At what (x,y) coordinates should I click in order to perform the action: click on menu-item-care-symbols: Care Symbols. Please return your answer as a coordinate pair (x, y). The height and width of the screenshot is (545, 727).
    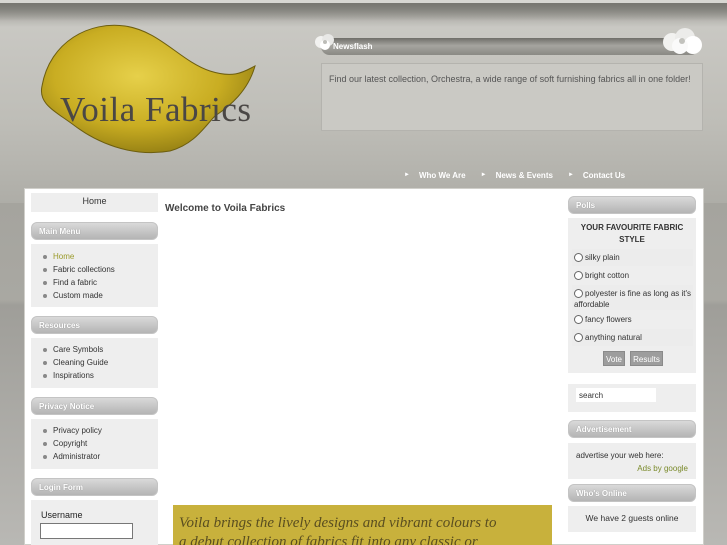
    Looking at the image, I should click on (94, 349).